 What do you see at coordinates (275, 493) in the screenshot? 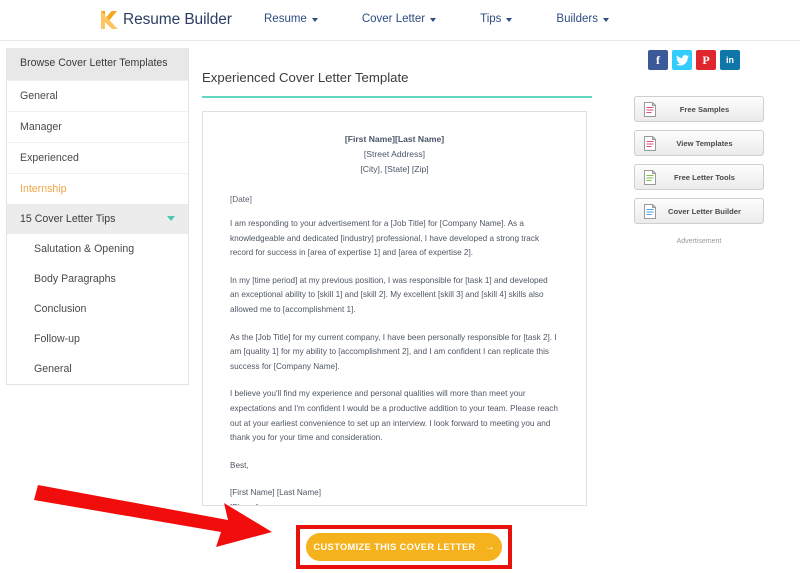
I see `signature-name: [First Name] [Last Name]` at bounding box center [275, 493].